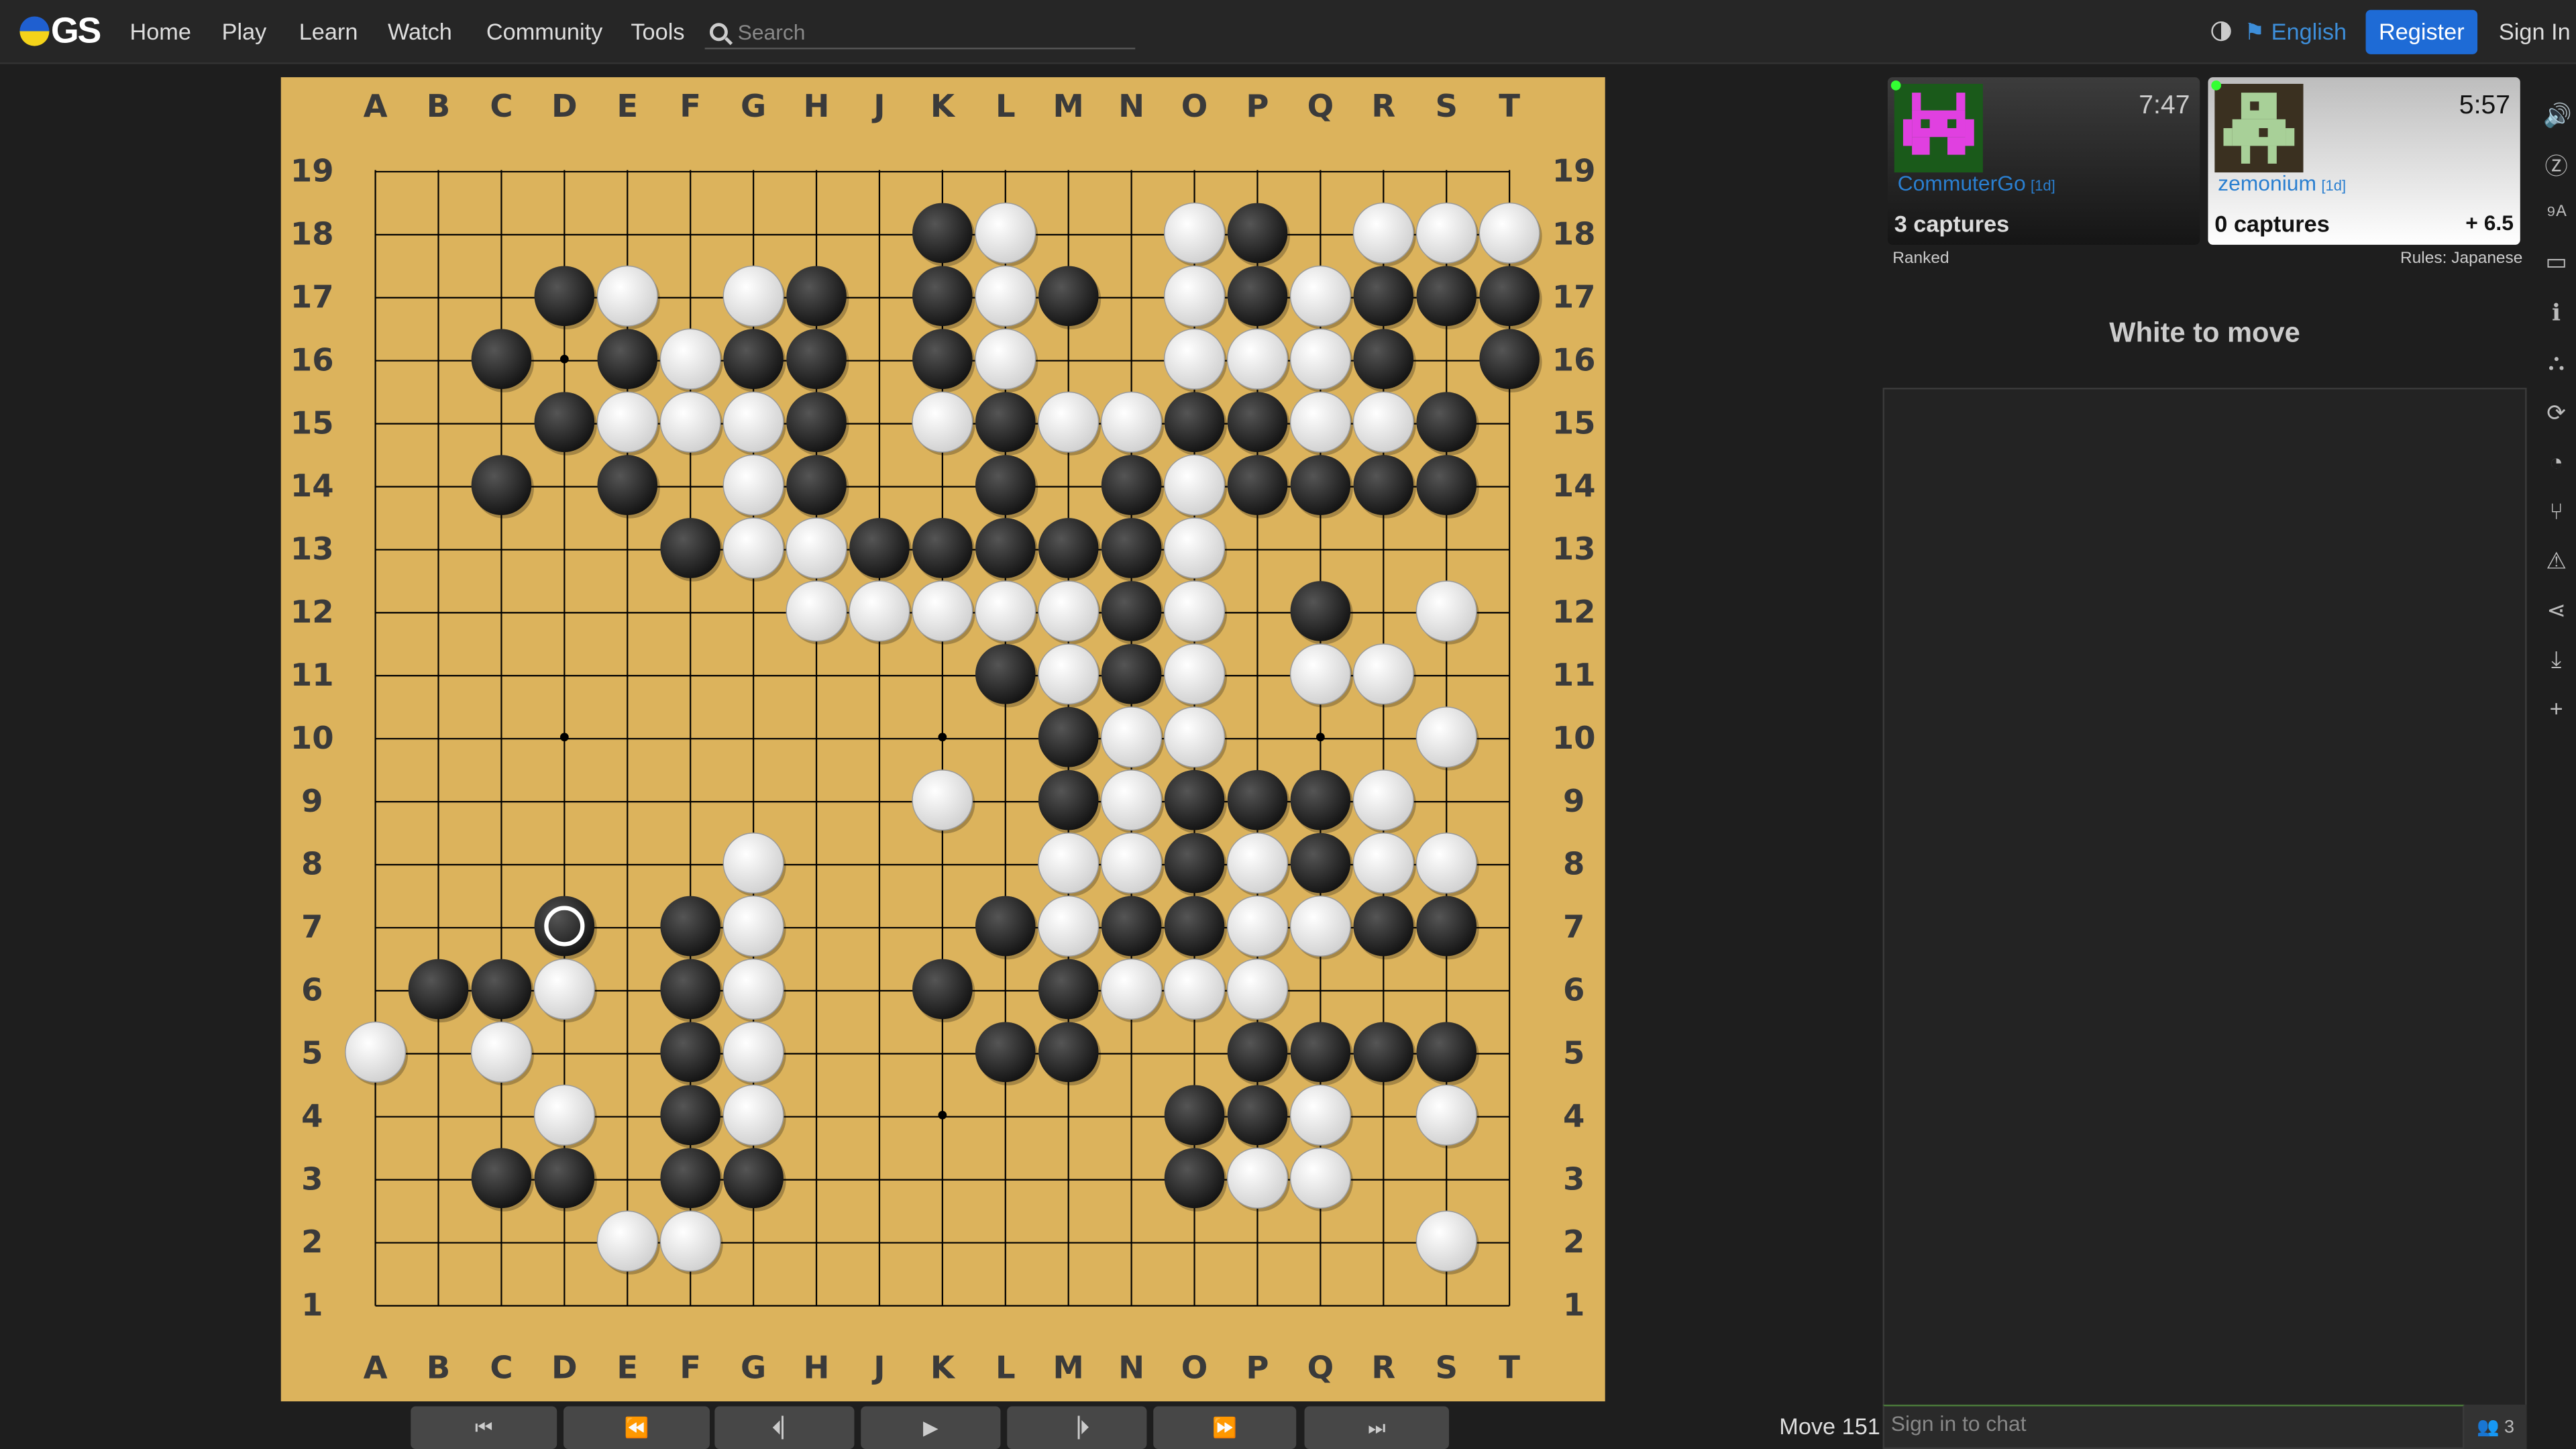 The height and width of the screenshot is (1449, 2576). What do you see at coordinates (2556, 166) in the screenshot?
I see `zen-mode-icon: Ⓩ` at bounding box center [2556, 166].